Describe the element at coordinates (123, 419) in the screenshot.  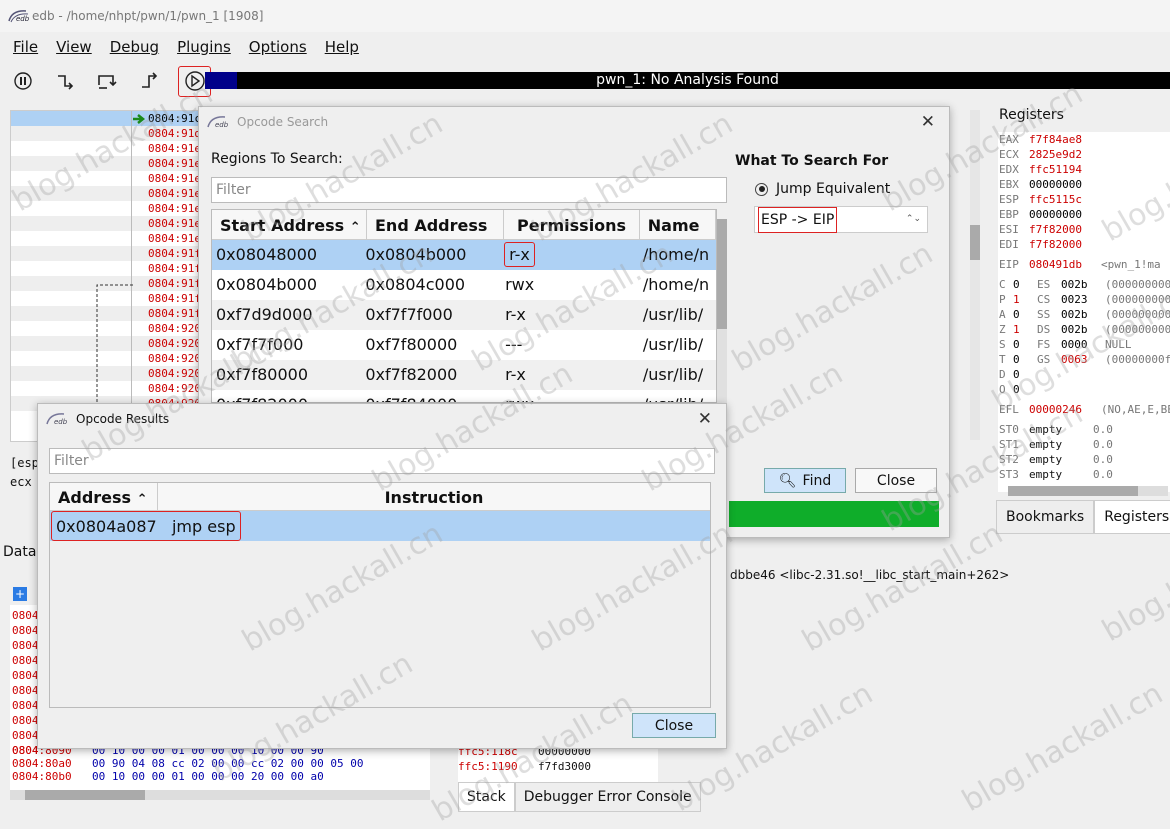
I see `opcode-results-title: Opcode Results` at that location.